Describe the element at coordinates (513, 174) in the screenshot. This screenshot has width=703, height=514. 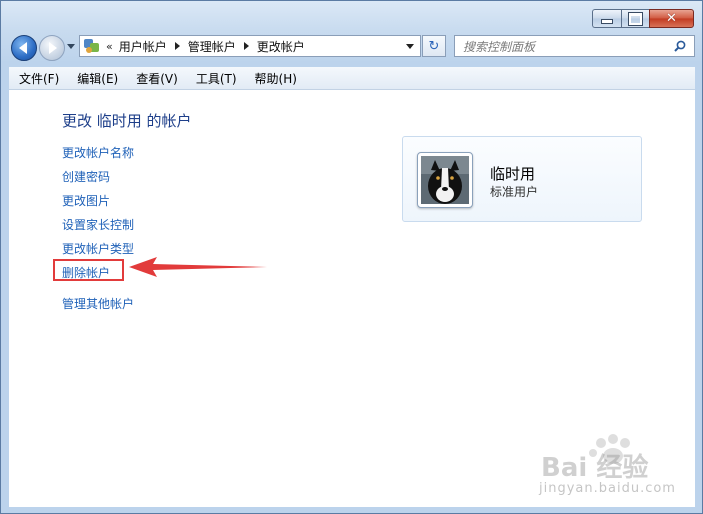
I see `user-name: 临时用` at that location.